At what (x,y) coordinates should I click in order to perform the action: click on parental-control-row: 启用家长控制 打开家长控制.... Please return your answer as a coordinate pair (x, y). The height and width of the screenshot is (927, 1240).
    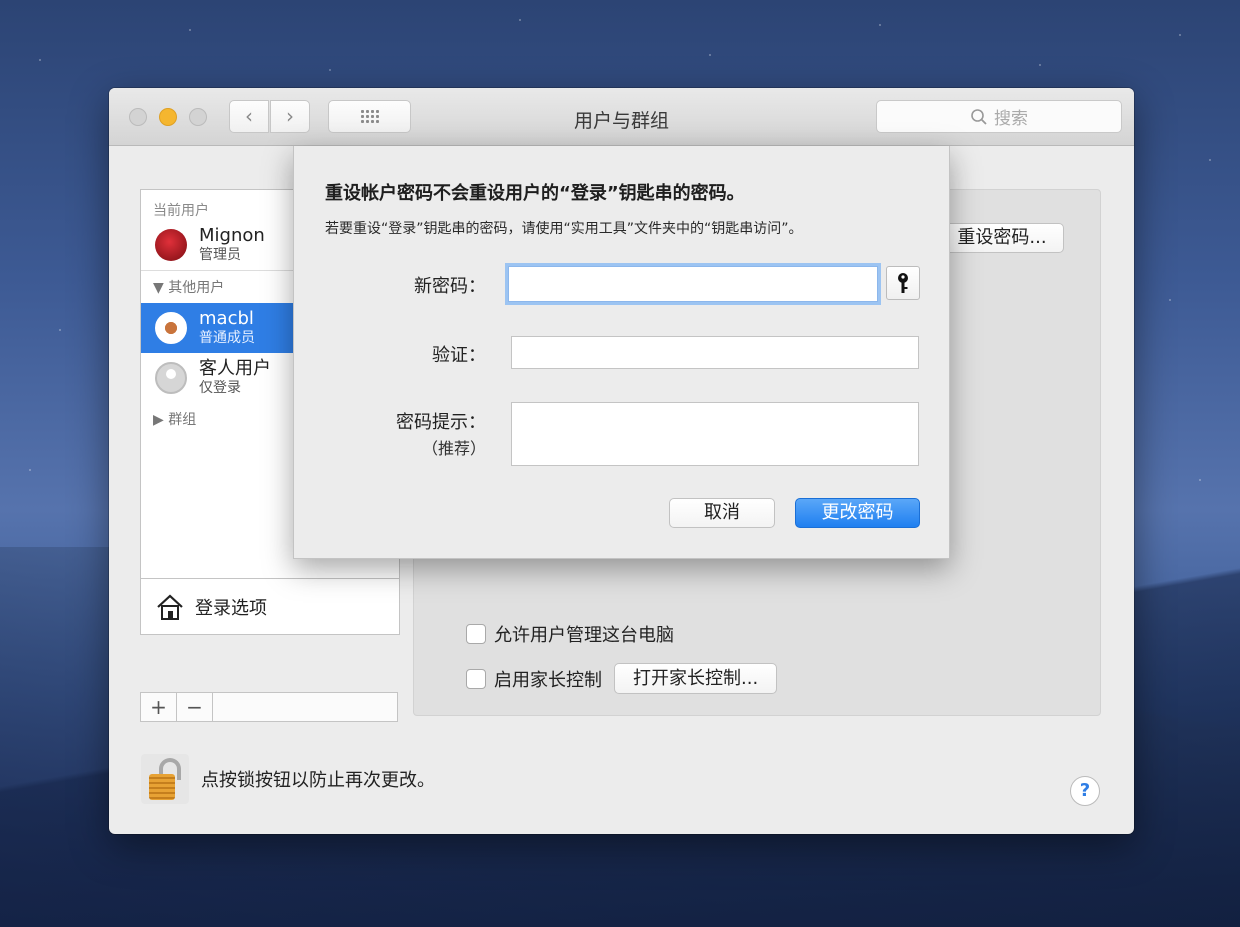
    Looking at the image, I should click on (622, 678).